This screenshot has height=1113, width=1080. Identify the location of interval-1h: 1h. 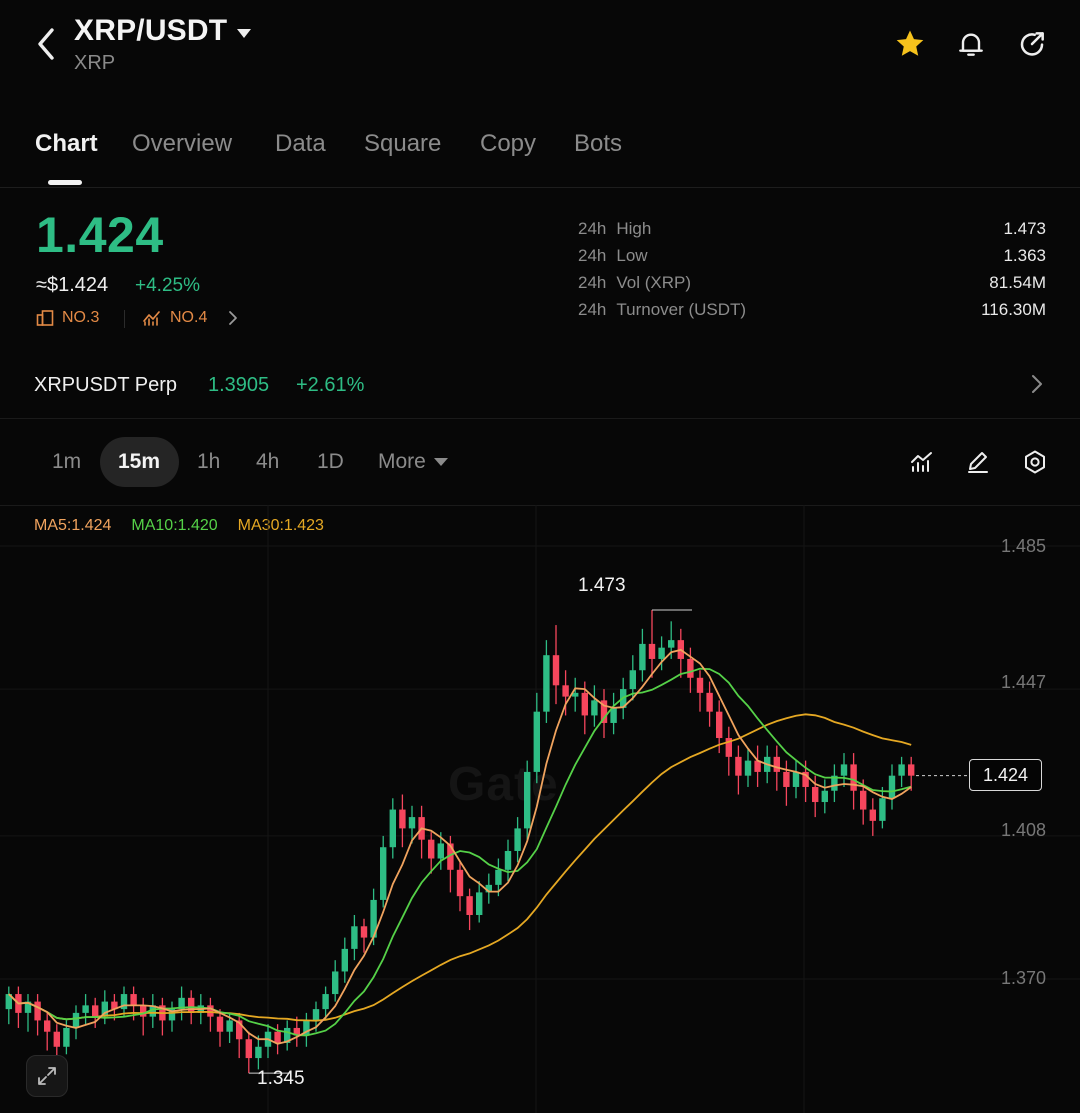
(208, 462).